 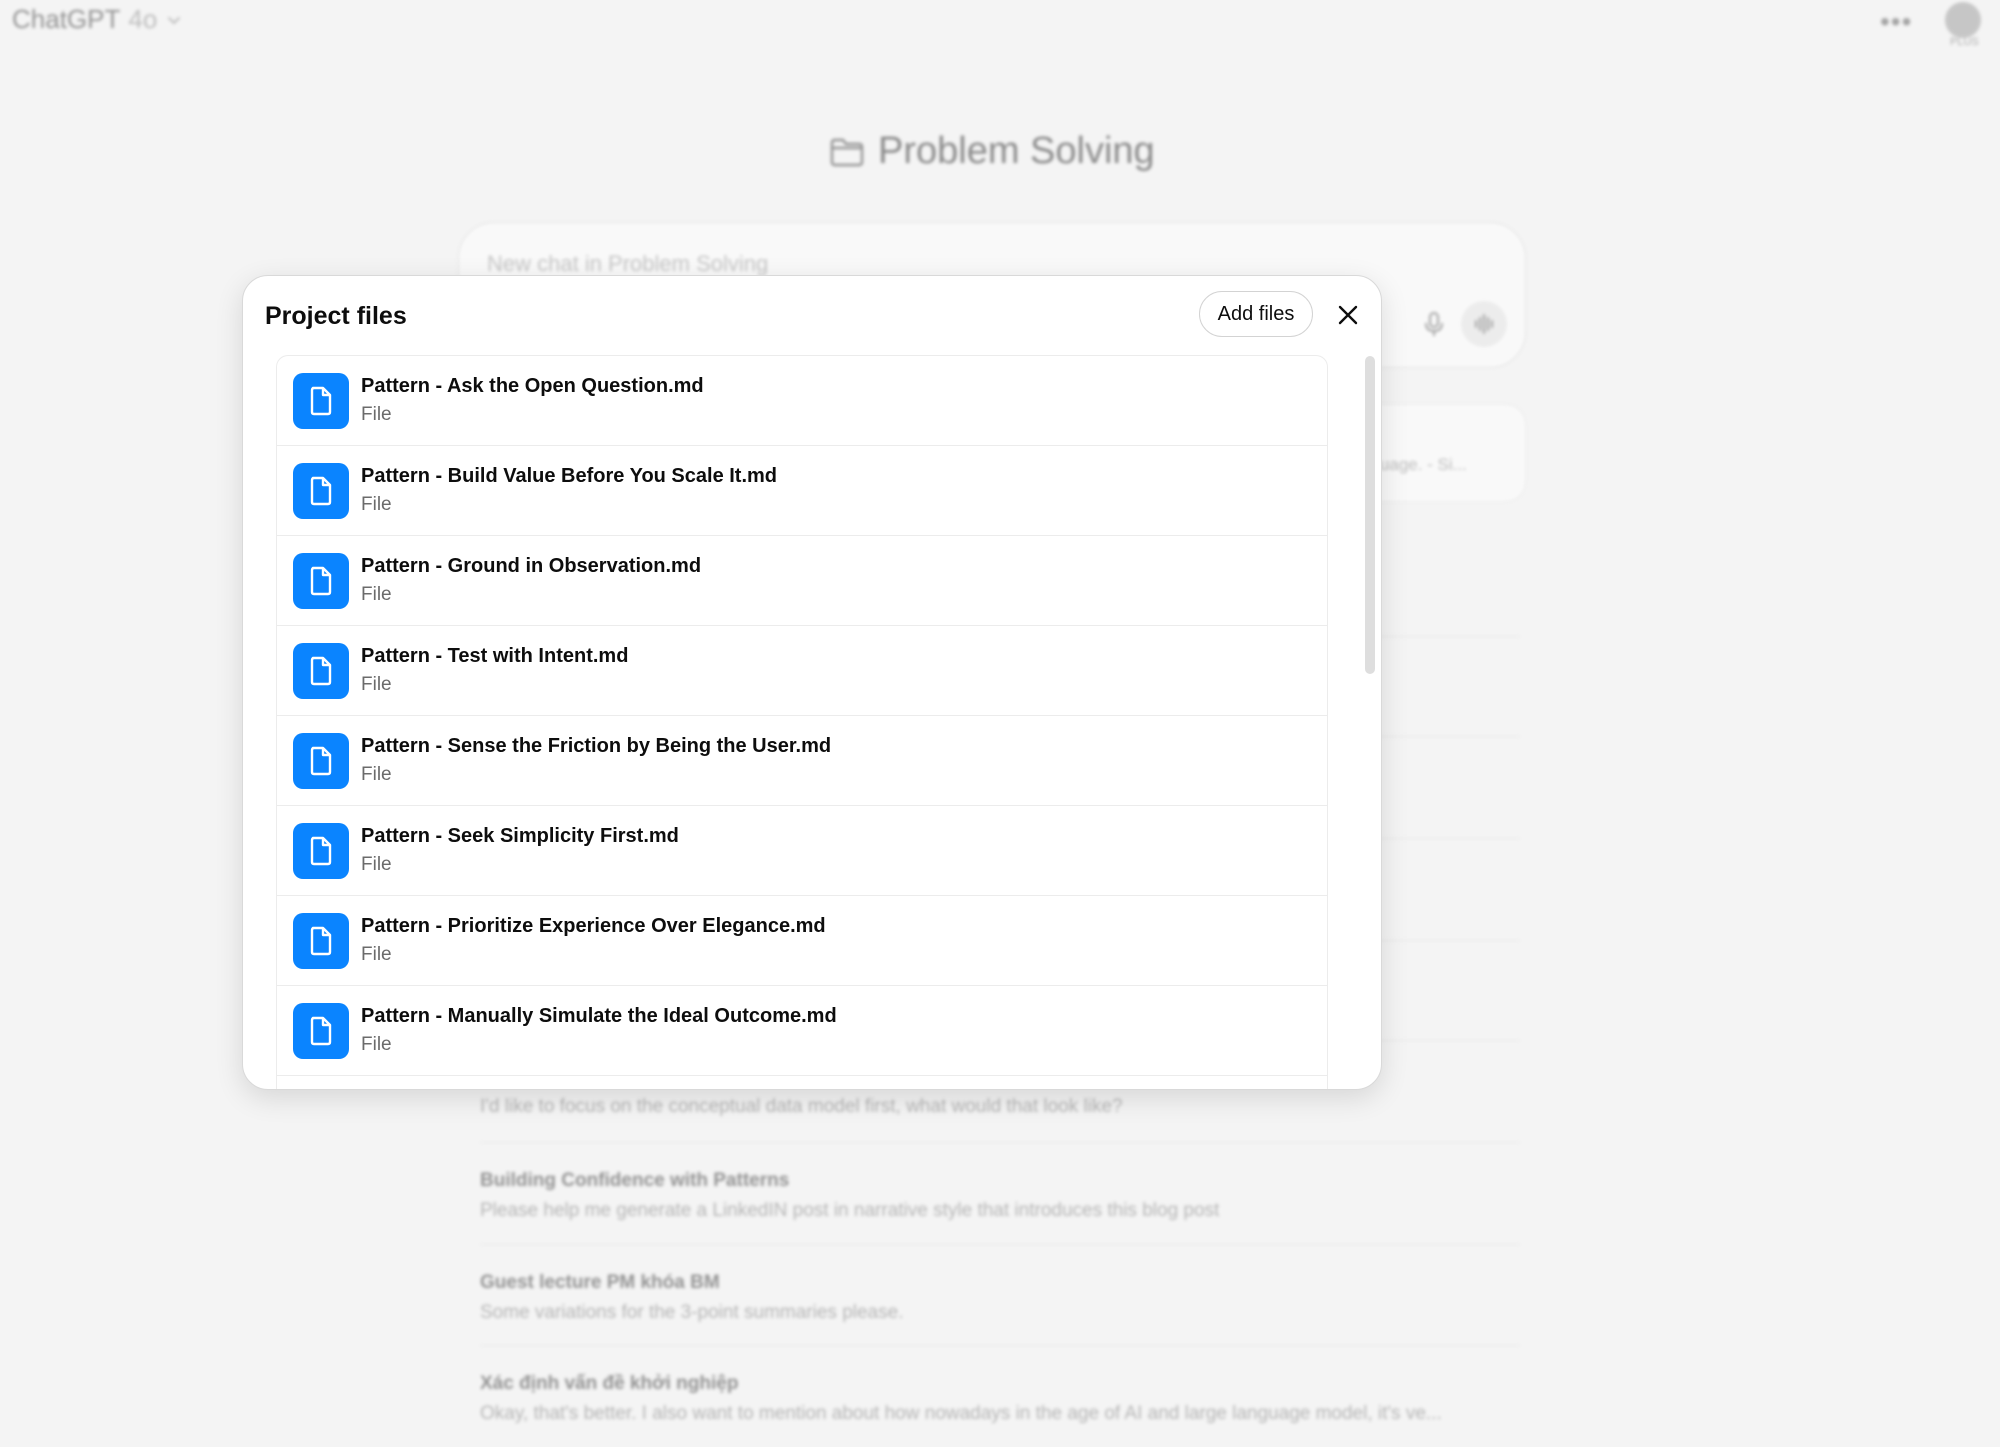 What do you see at coordinates (66, 19) in the screenshot?
I see `app-name: ChatGPT` at bounding box center [66, 19].